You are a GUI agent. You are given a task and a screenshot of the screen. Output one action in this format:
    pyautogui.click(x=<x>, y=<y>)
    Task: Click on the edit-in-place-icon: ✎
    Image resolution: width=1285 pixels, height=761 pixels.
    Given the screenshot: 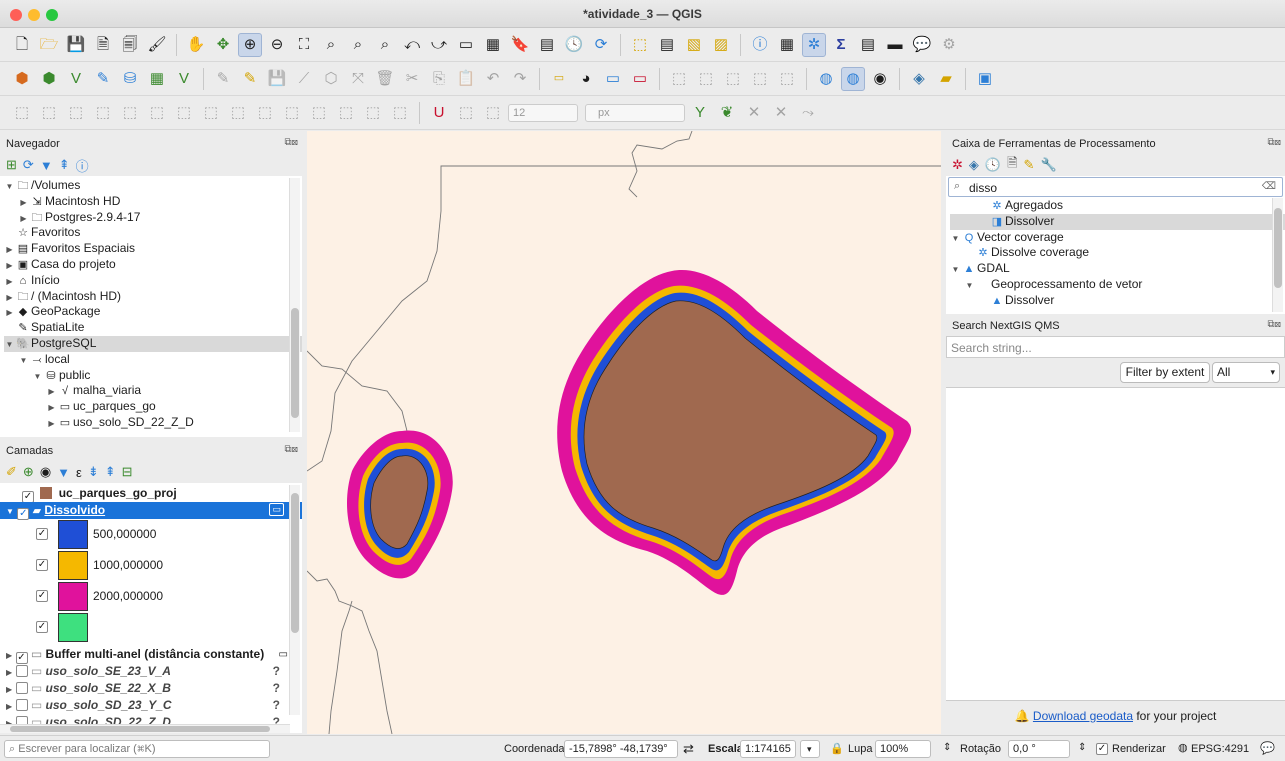 What is the action you would take?
    pyautogui.click(x=1029, y=165)
    